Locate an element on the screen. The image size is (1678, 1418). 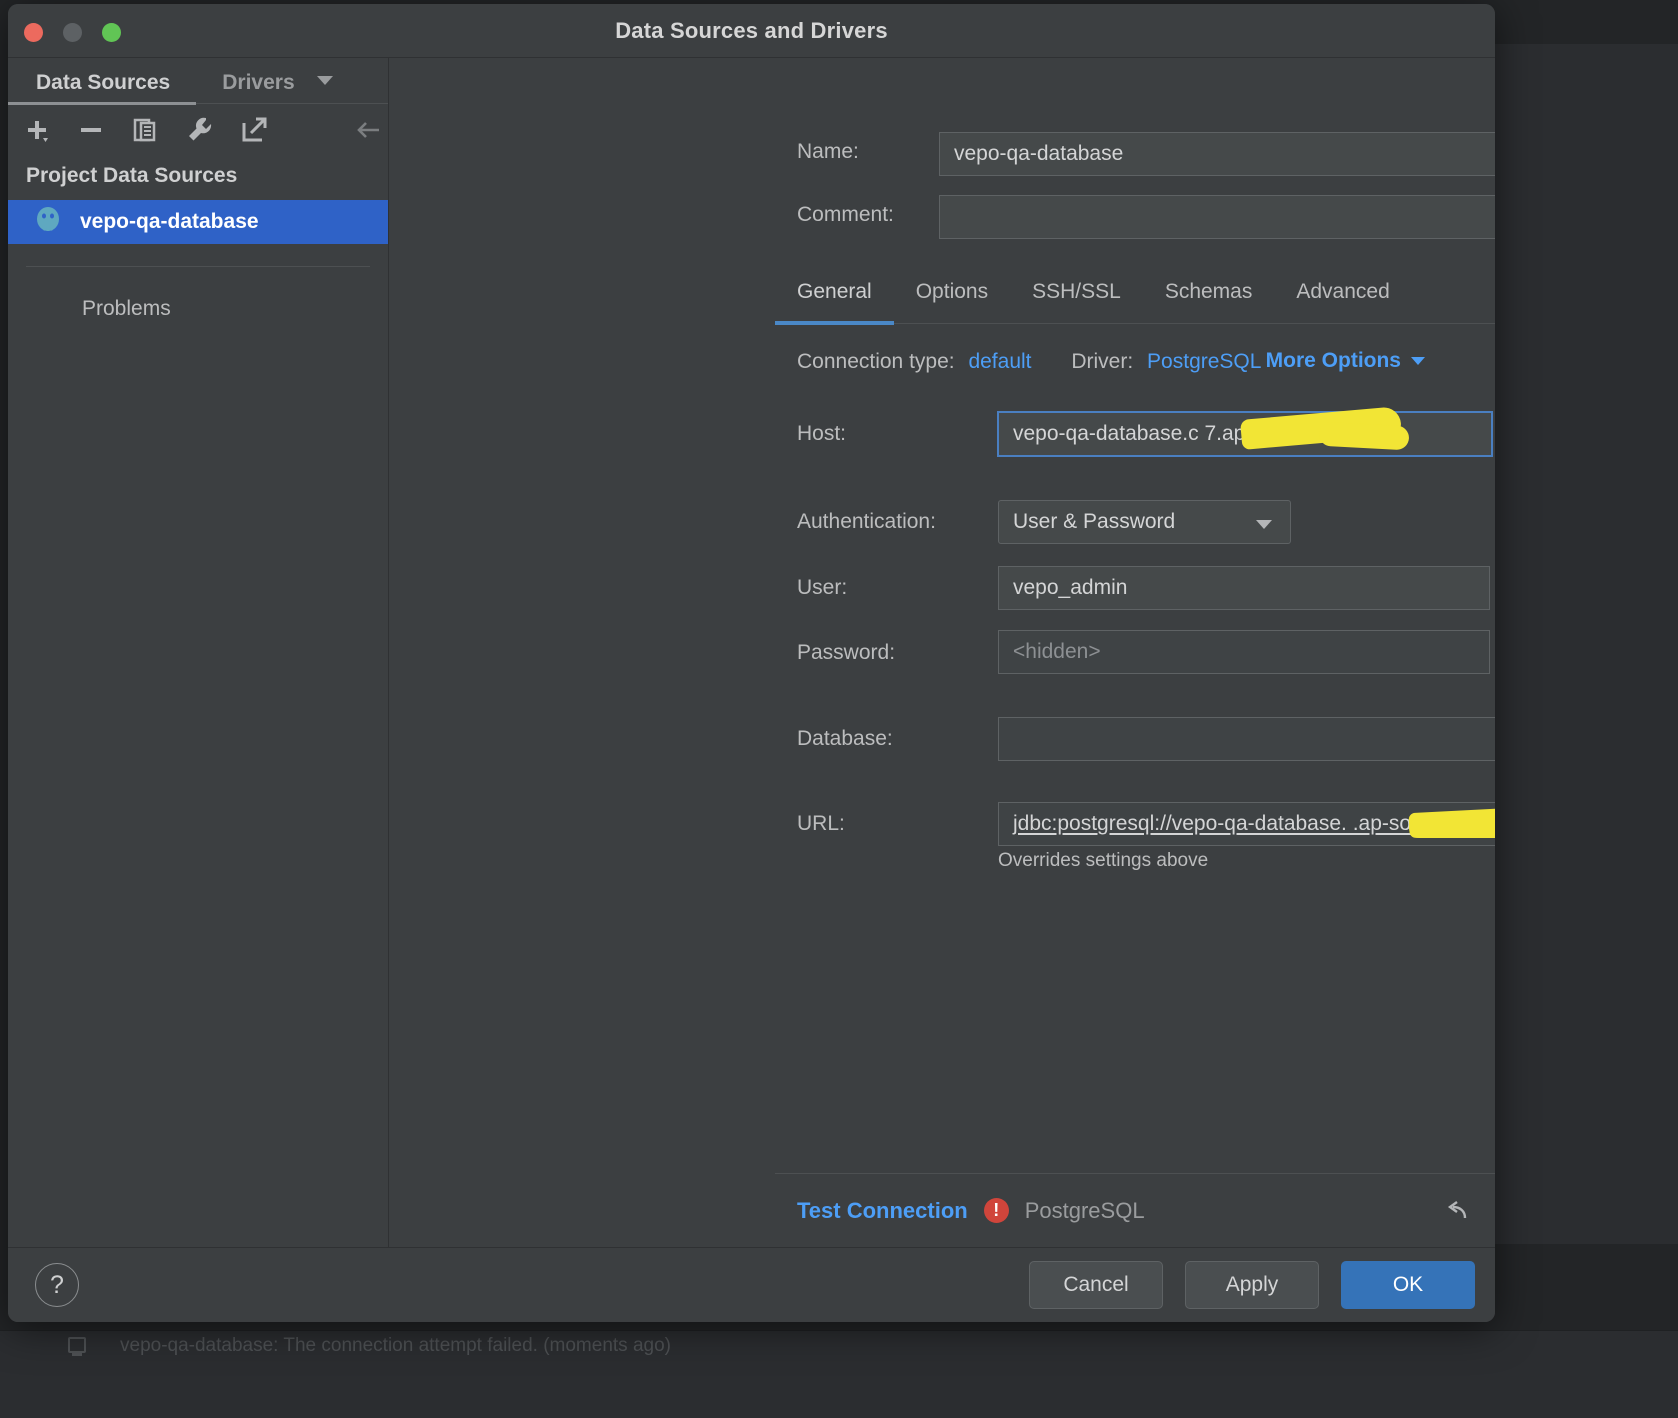
sidebar-toolbar is located at coordinates (221, 130).